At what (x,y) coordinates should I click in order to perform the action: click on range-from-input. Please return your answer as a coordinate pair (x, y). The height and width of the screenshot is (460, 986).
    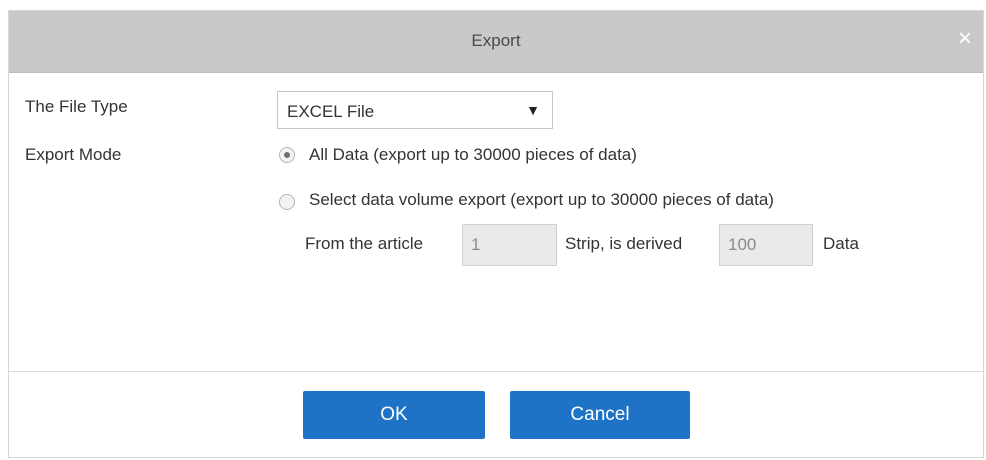
    Looking at the image, I should click on (509, 245).